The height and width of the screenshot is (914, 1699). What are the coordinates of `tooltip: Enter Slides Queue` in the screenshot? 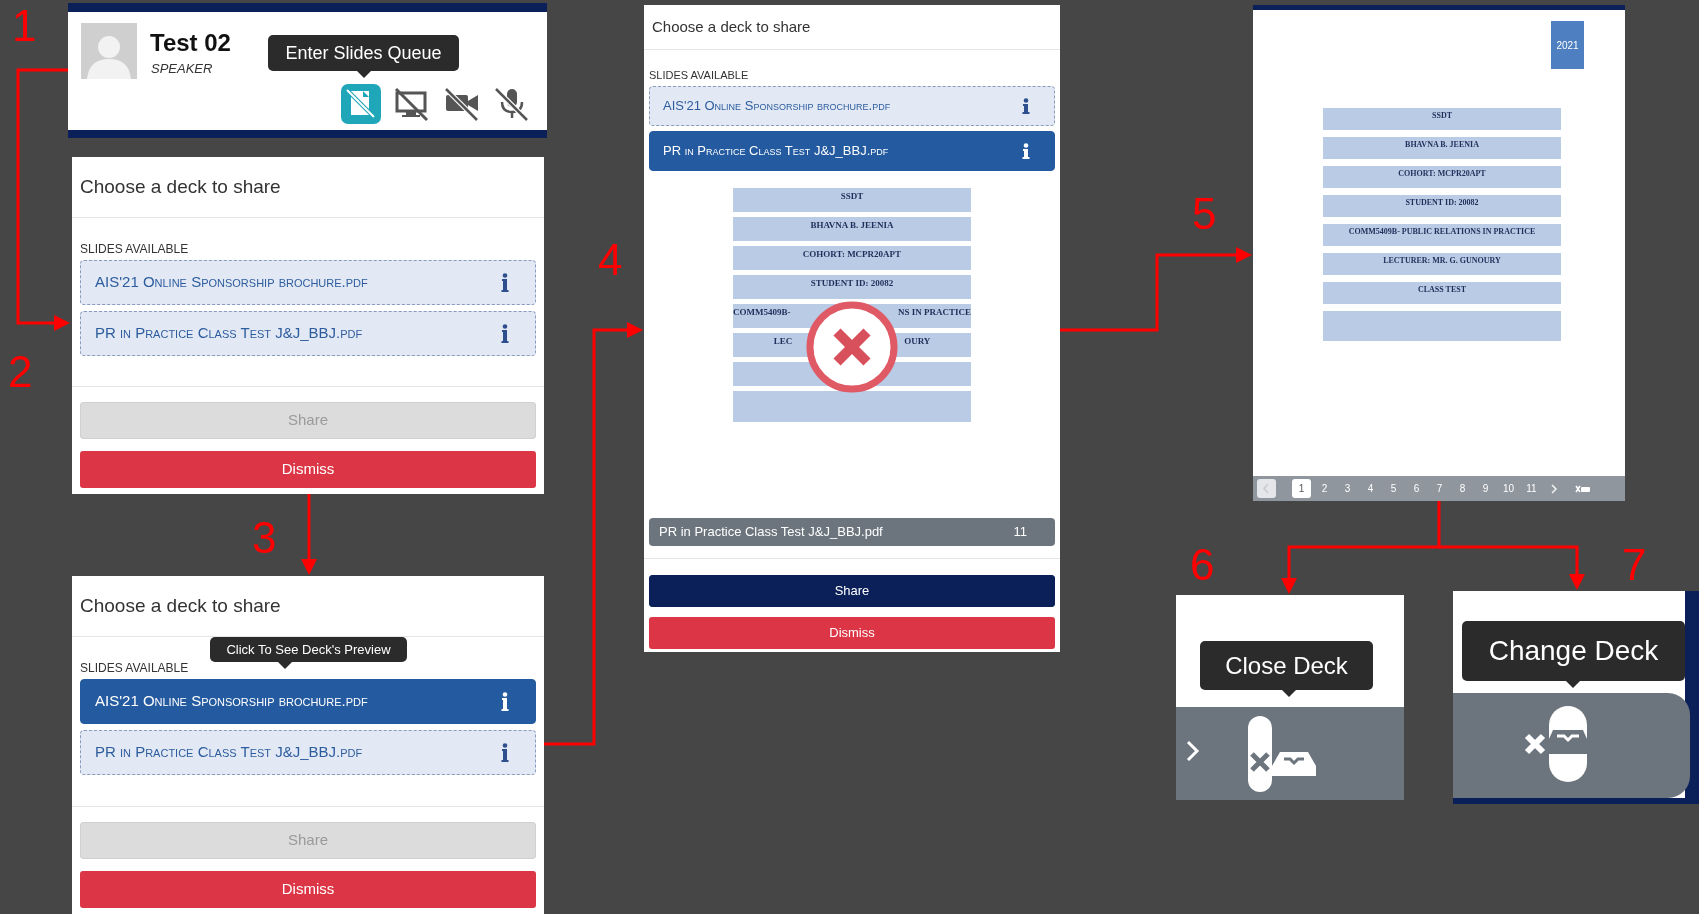 It's located at (363, 53).